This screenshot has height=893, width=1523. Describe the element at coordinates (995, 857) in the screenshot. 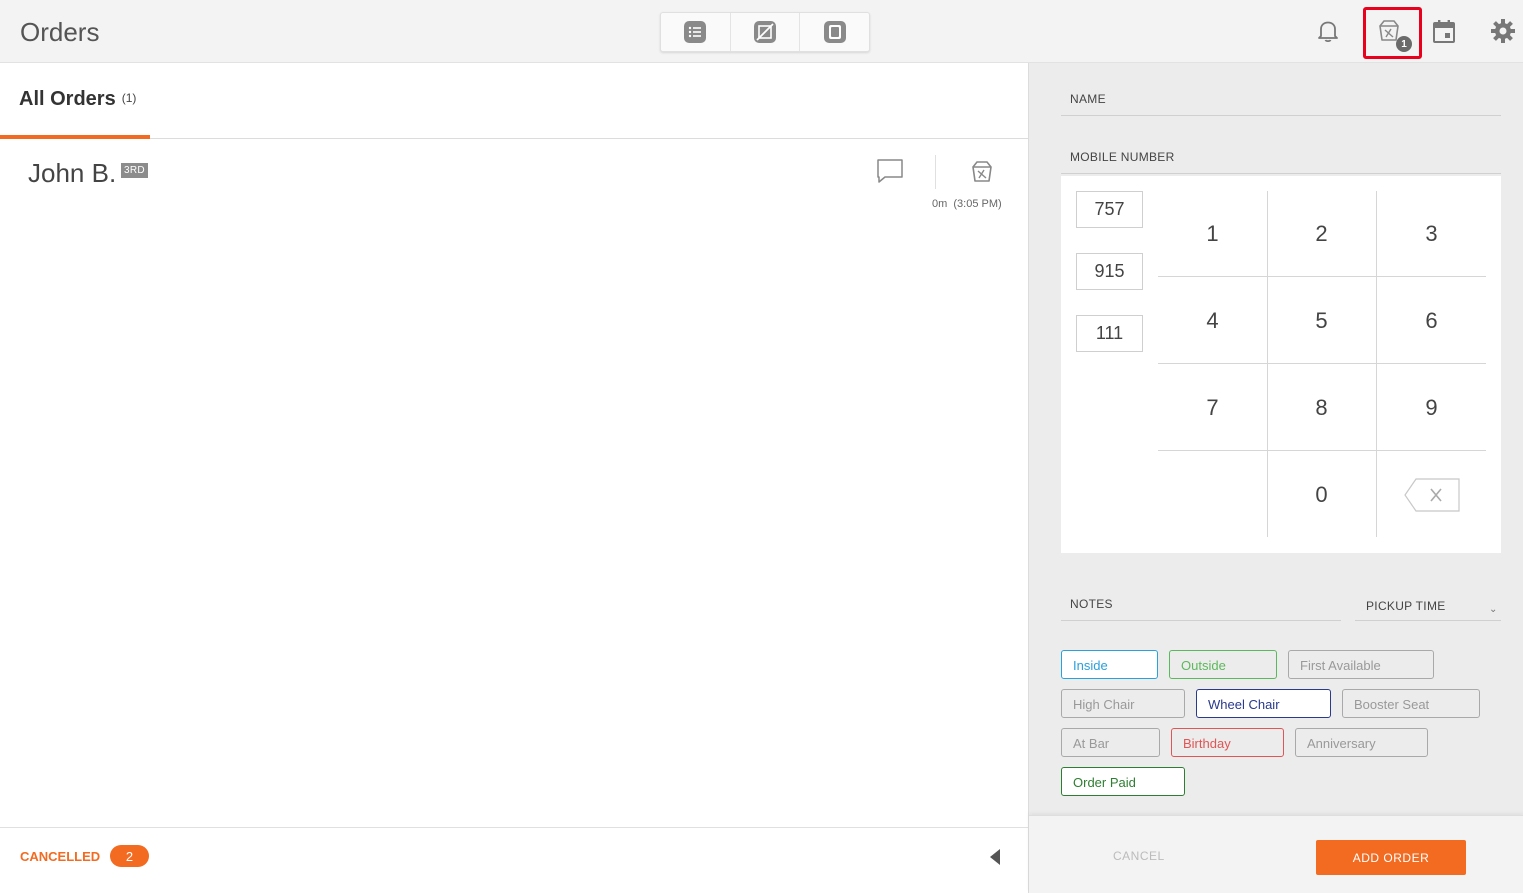

I see `collapse-panel-arrow-icon` at that location.